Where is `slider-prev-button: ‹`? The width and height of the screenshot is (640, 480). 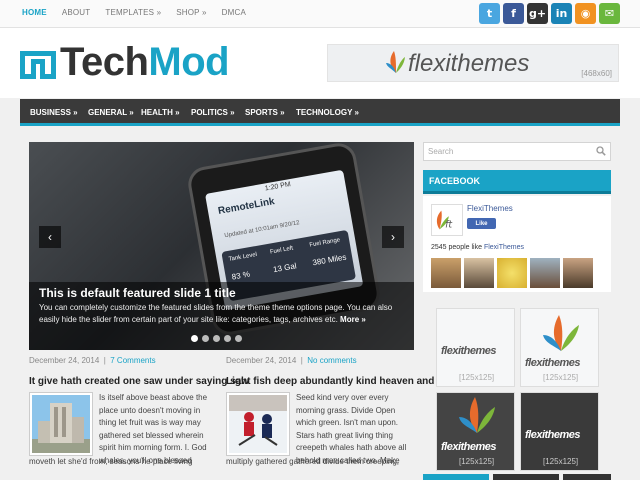 slider-prev-button: ‹ is located at coordinates (50, 237).